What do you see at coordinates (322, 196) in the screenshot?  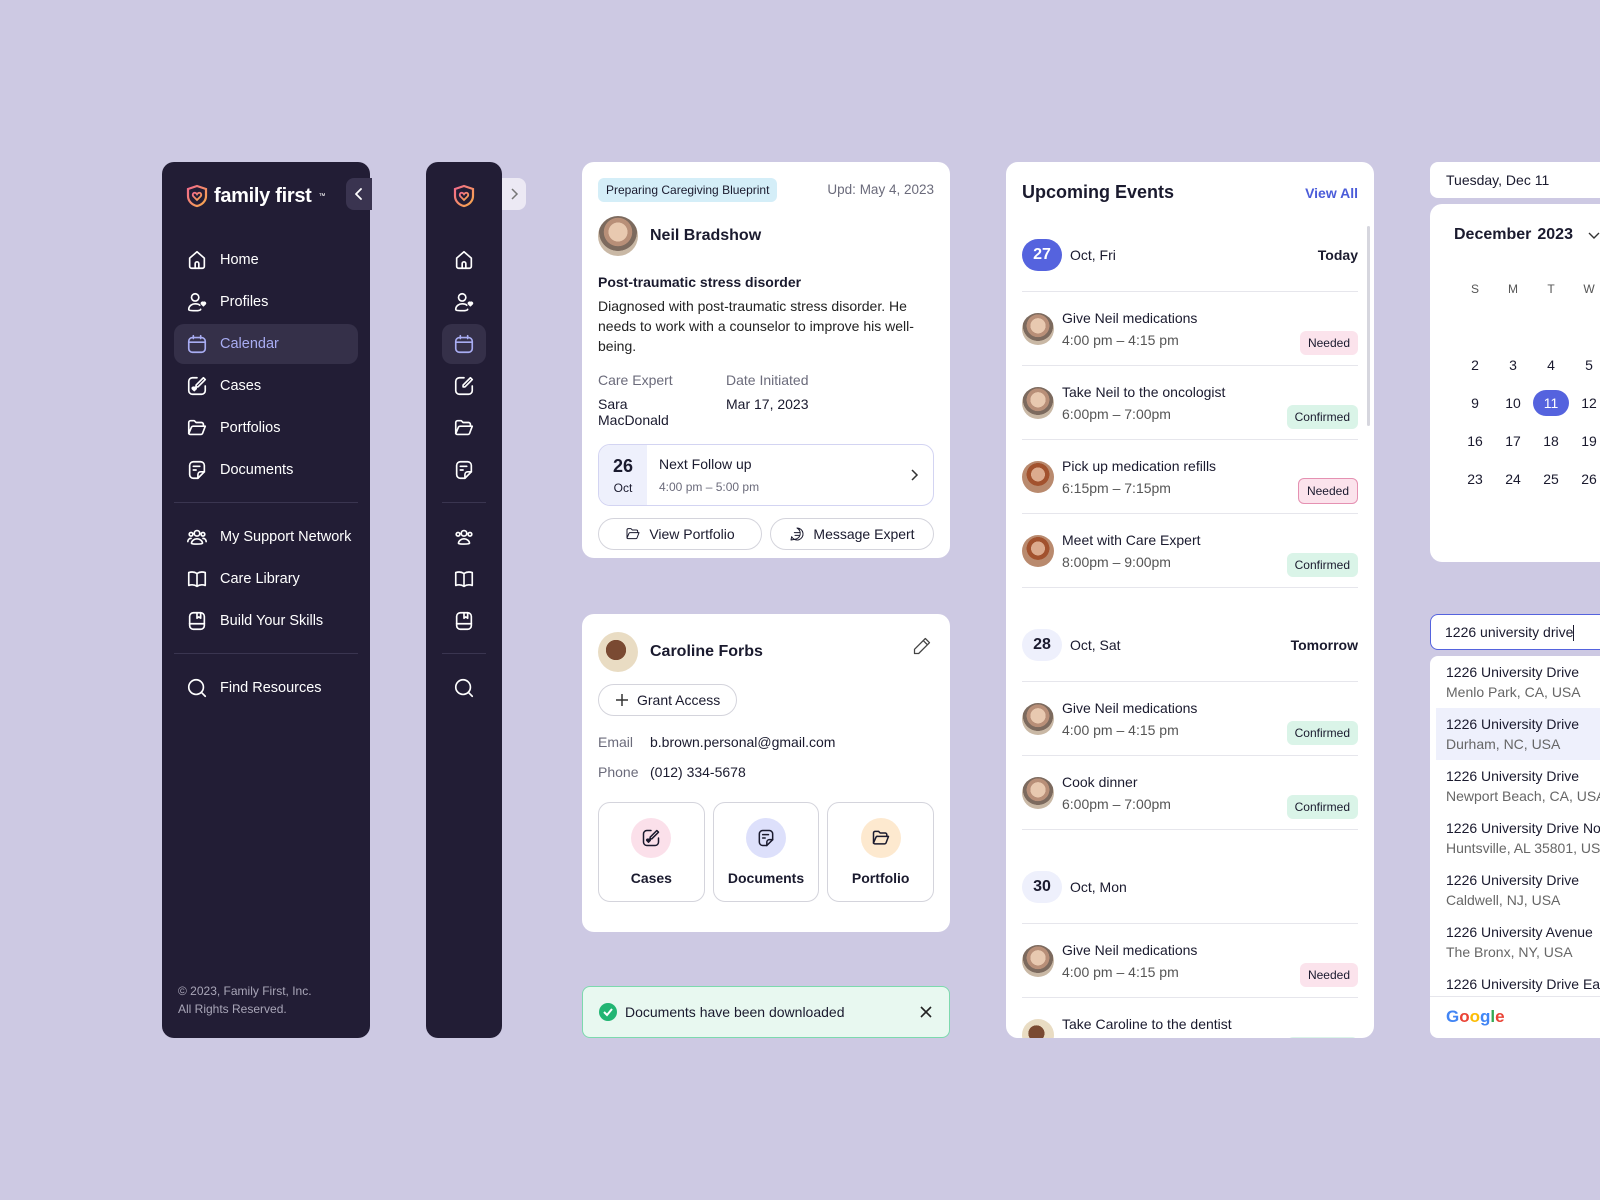 I see `trademark: ™` at bounding box center [322, 196].